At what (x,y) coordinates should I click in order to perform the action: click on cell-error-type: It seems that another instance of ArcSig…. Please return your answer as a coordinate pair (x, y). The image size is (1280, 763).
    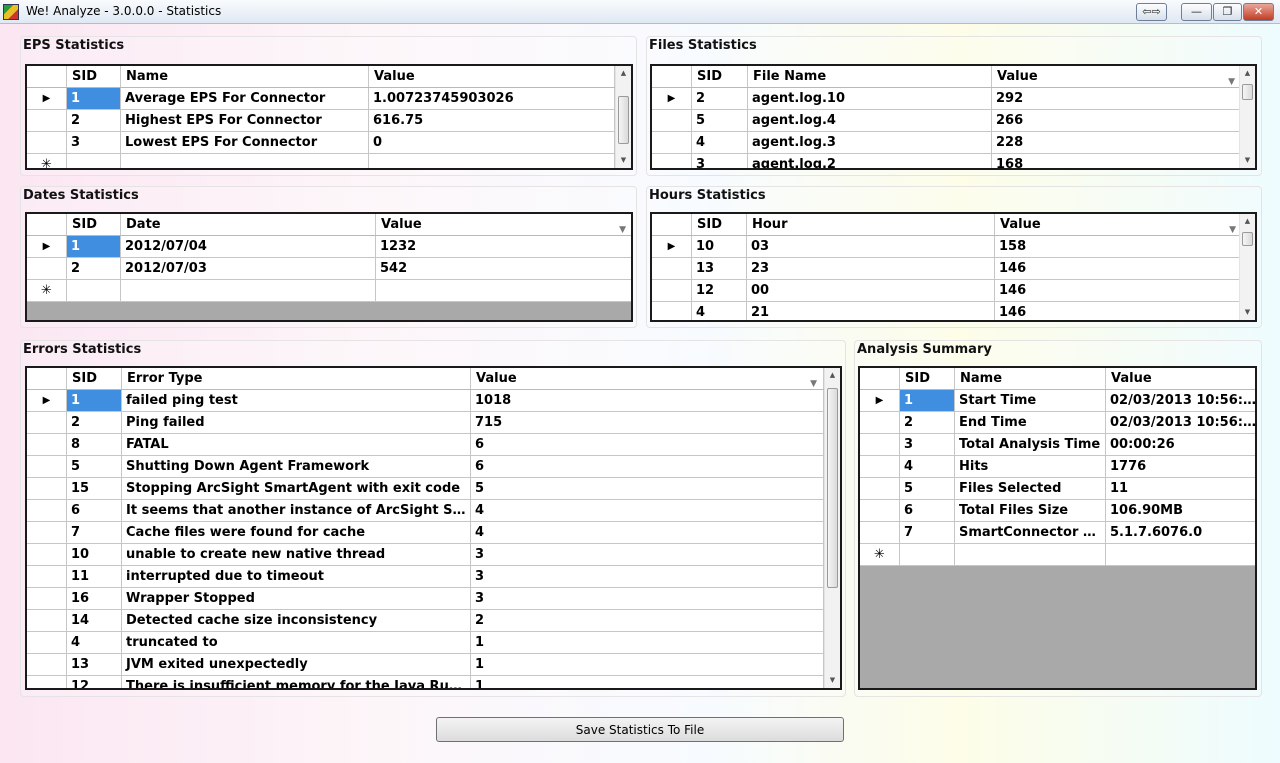
    Looking at the image, I should click on (296, 510).